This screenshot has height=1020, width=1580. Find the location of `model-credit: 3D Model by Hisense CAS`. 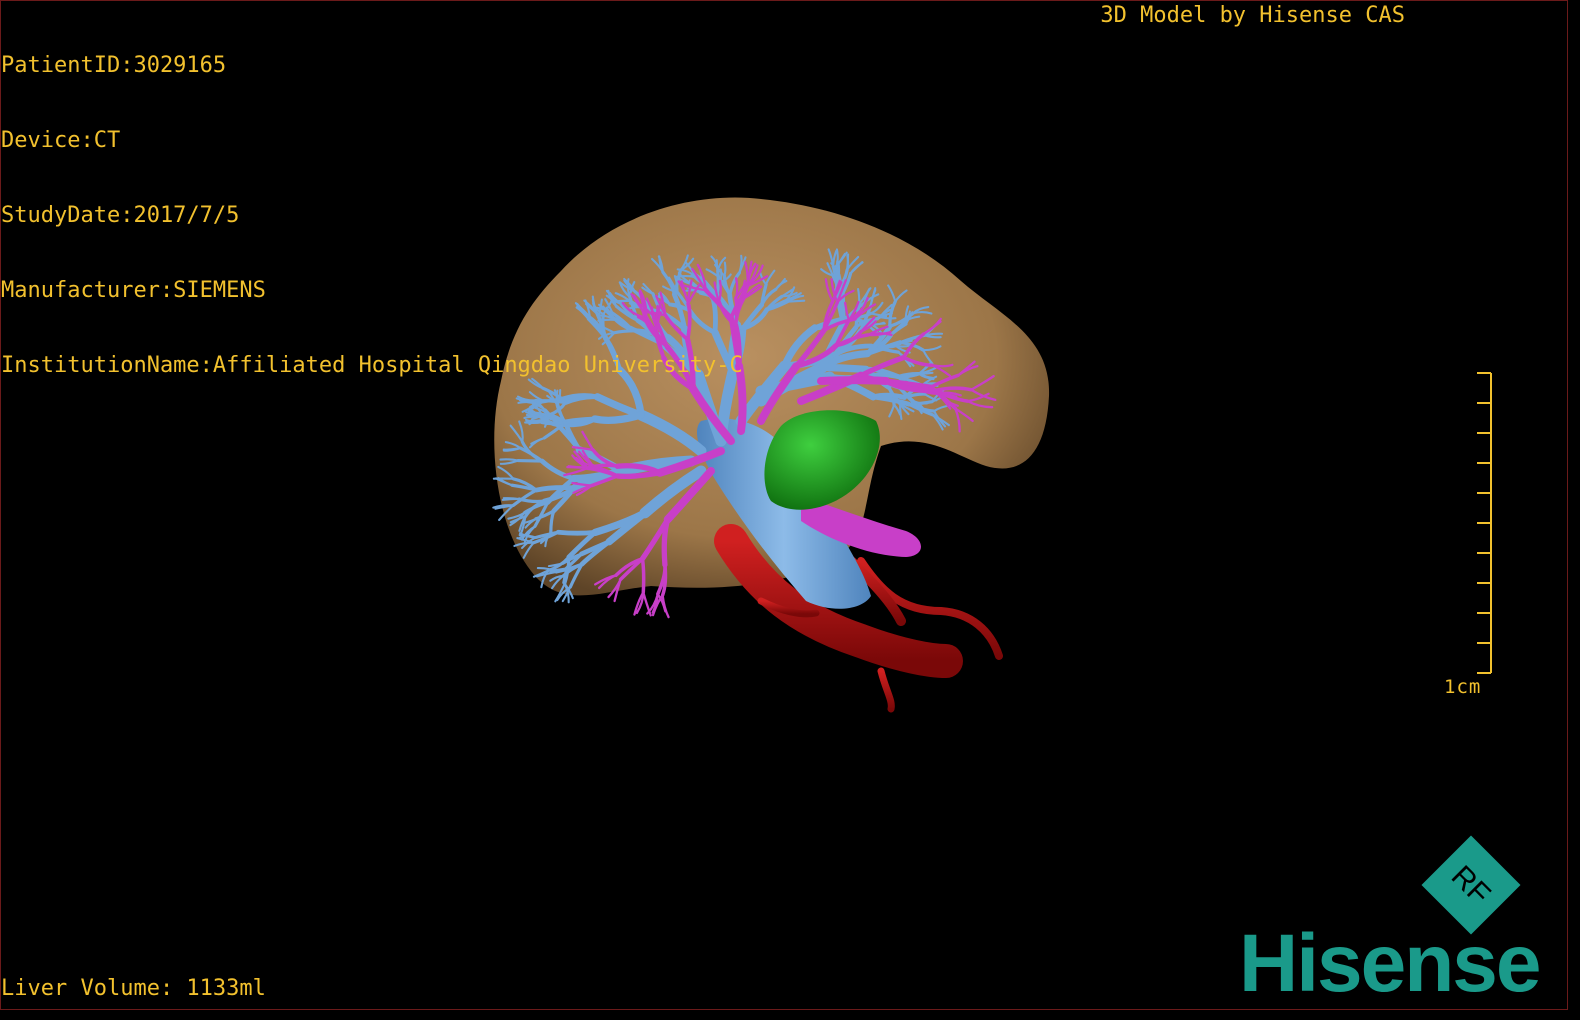

model-credit: 3D Model by Hisense CAS is located at coordinates (1252, 15).